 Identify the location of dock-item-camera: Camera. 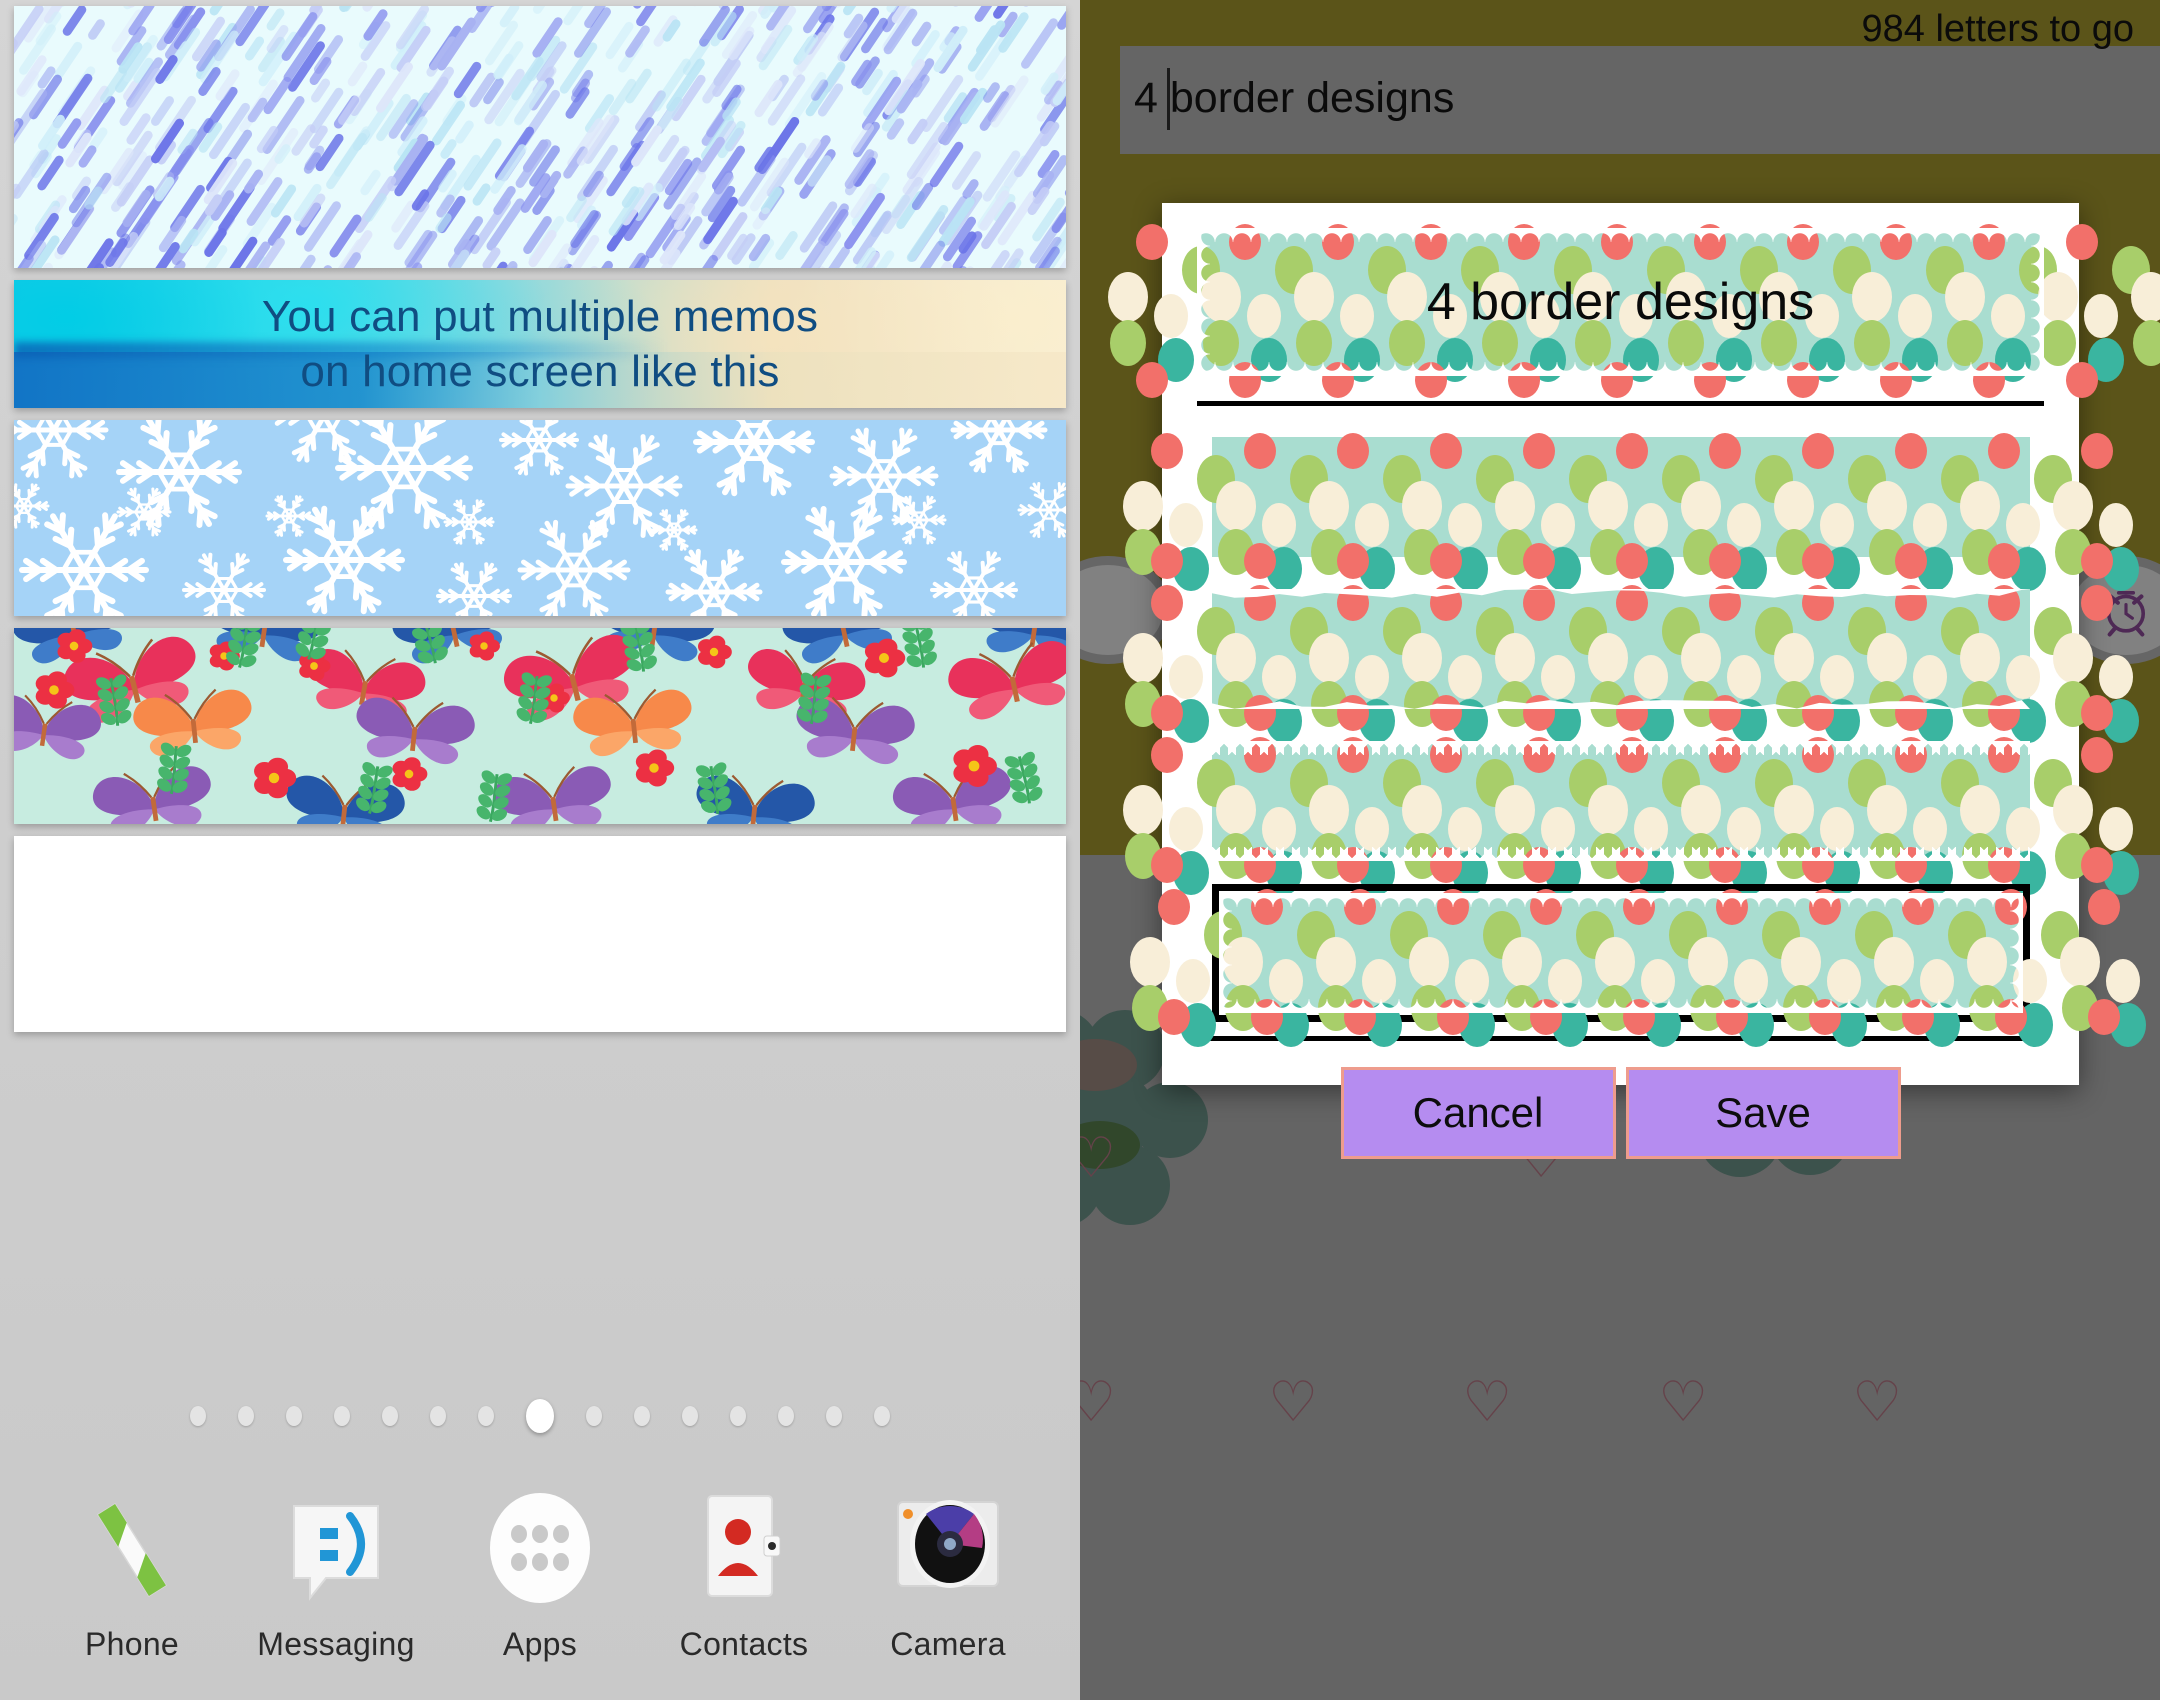
(948, 1575).